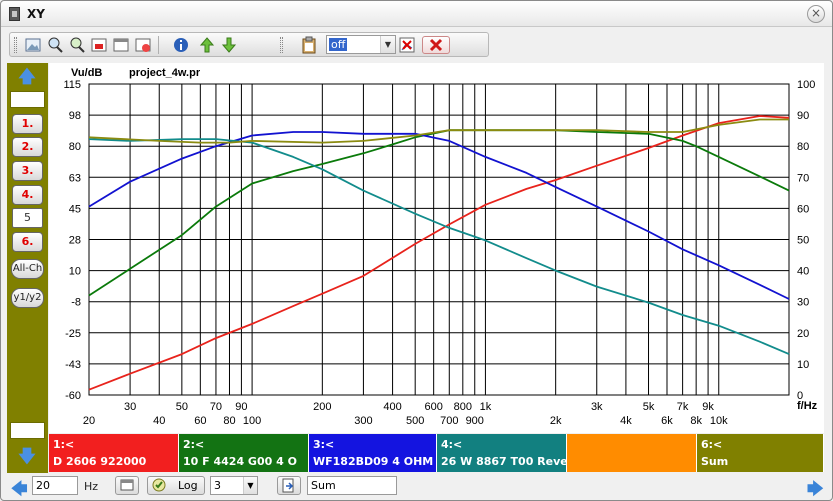 The width and height of the screenshot is (833, 501). Describe the element at coordinates (19, 489) in the screenshot. I see `arrow-left-icon: 🡄` at that location.